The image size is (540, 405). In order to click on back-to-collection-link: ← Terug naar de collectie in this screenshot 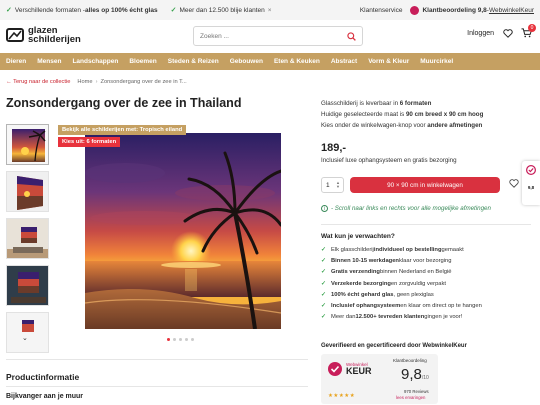, I will do `click(38, 82)`.